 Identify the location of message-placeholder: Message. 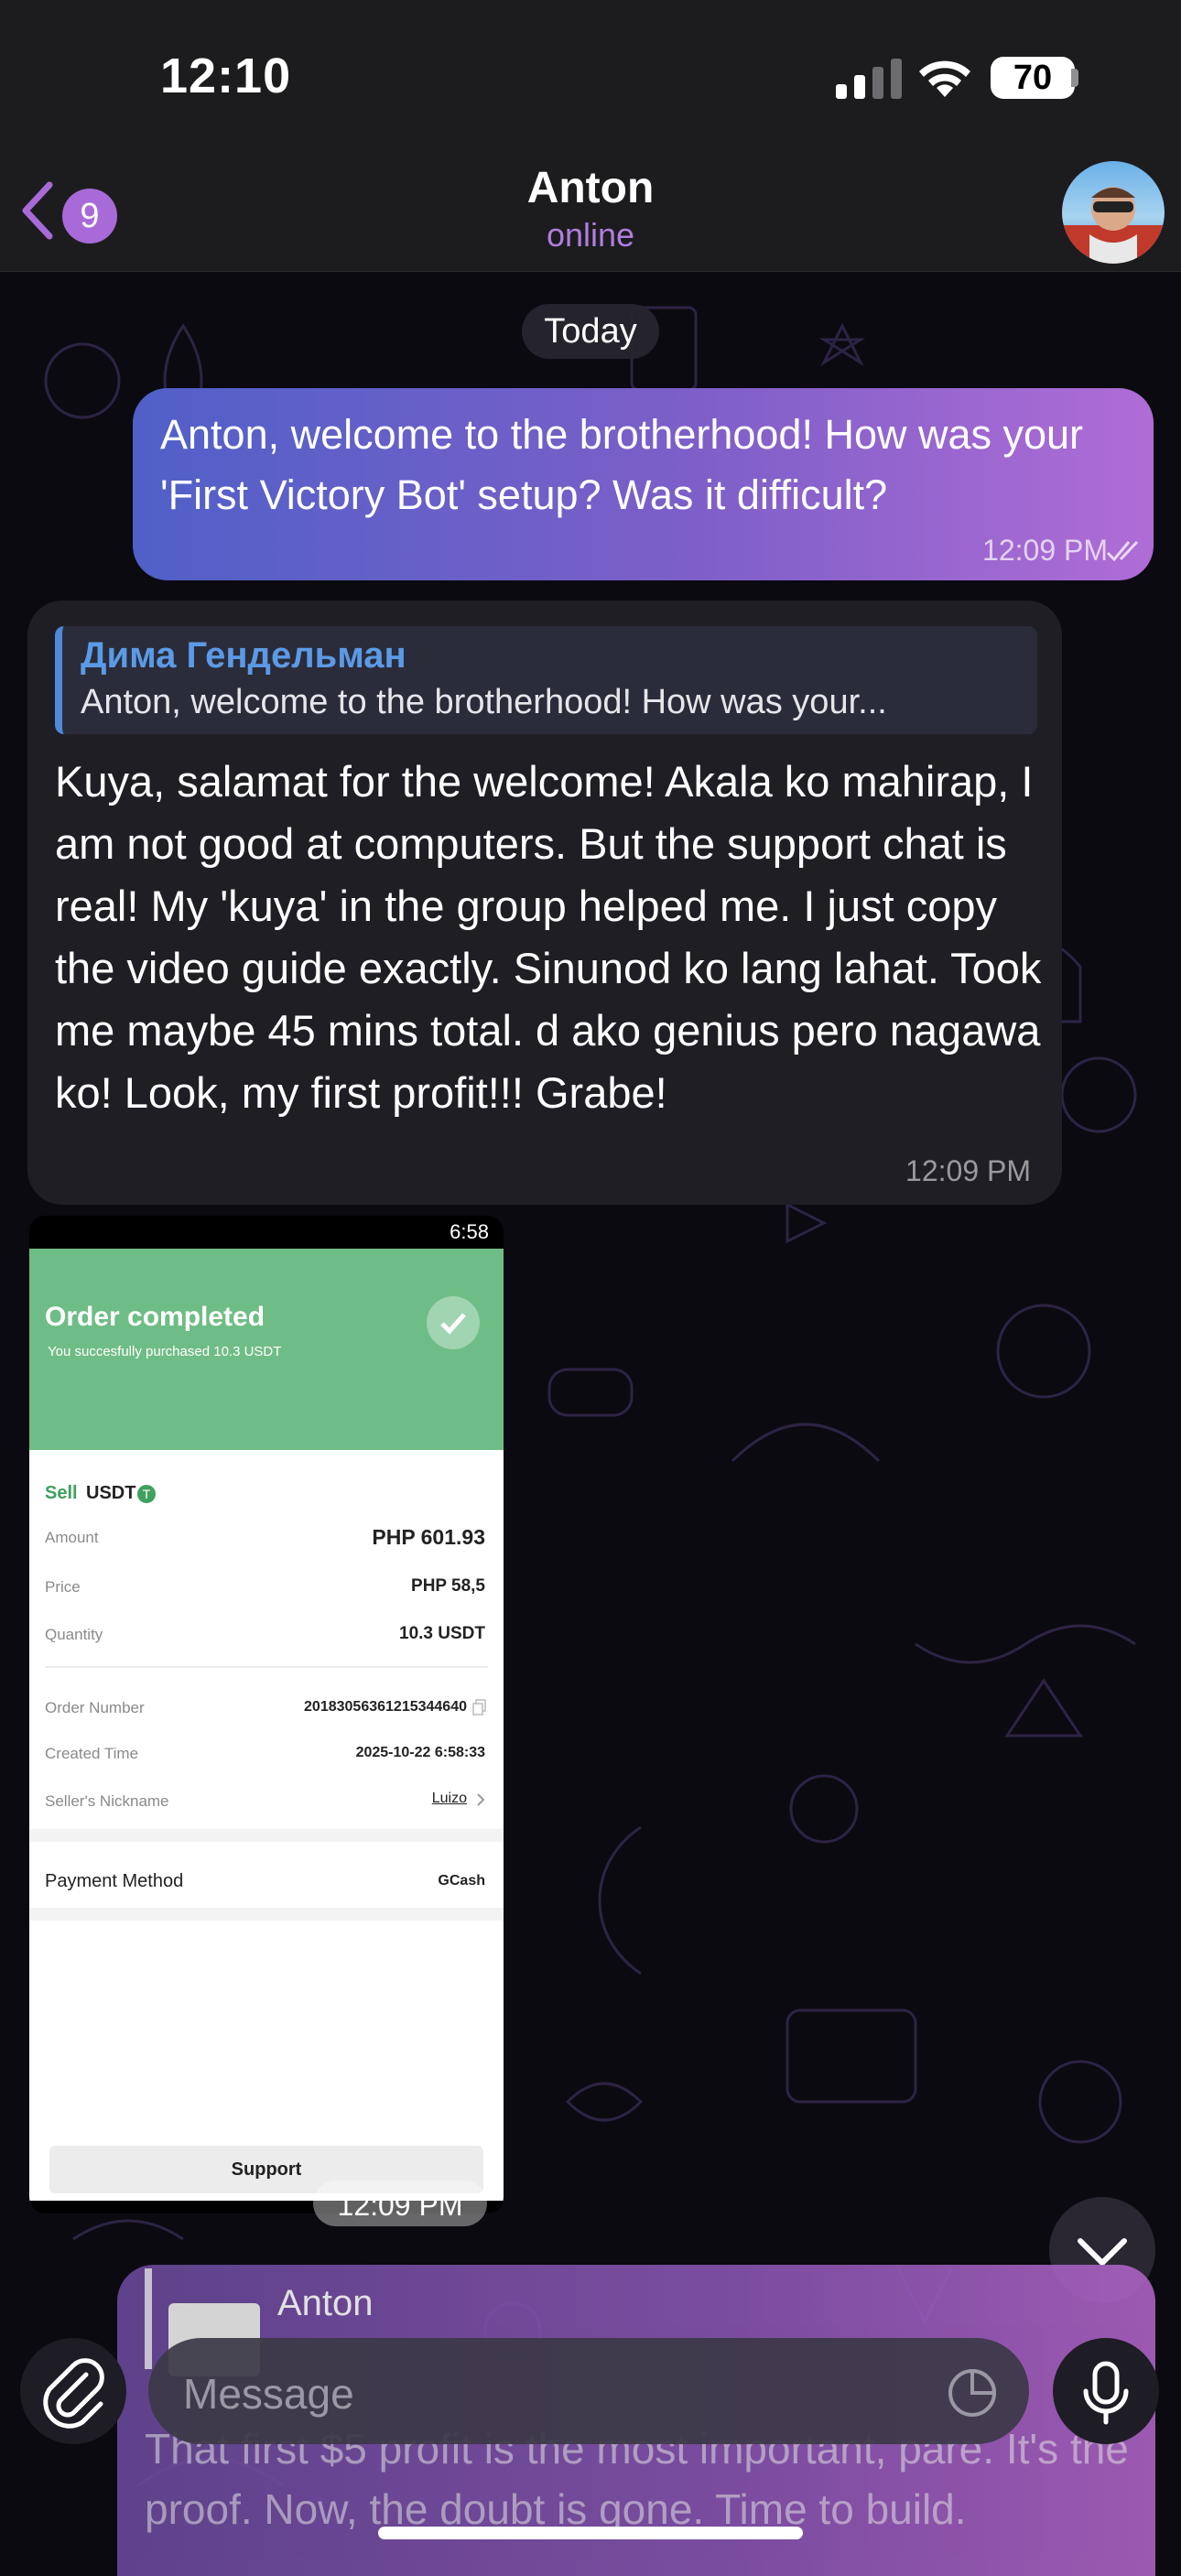
(268, 2394).